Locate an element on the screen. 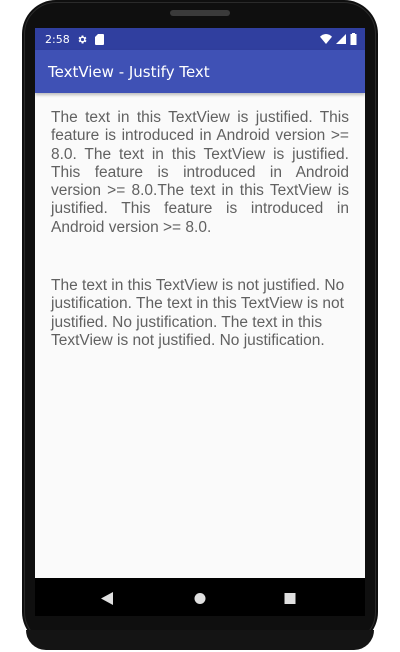  recents-icon is located at coordinates (290, 599).